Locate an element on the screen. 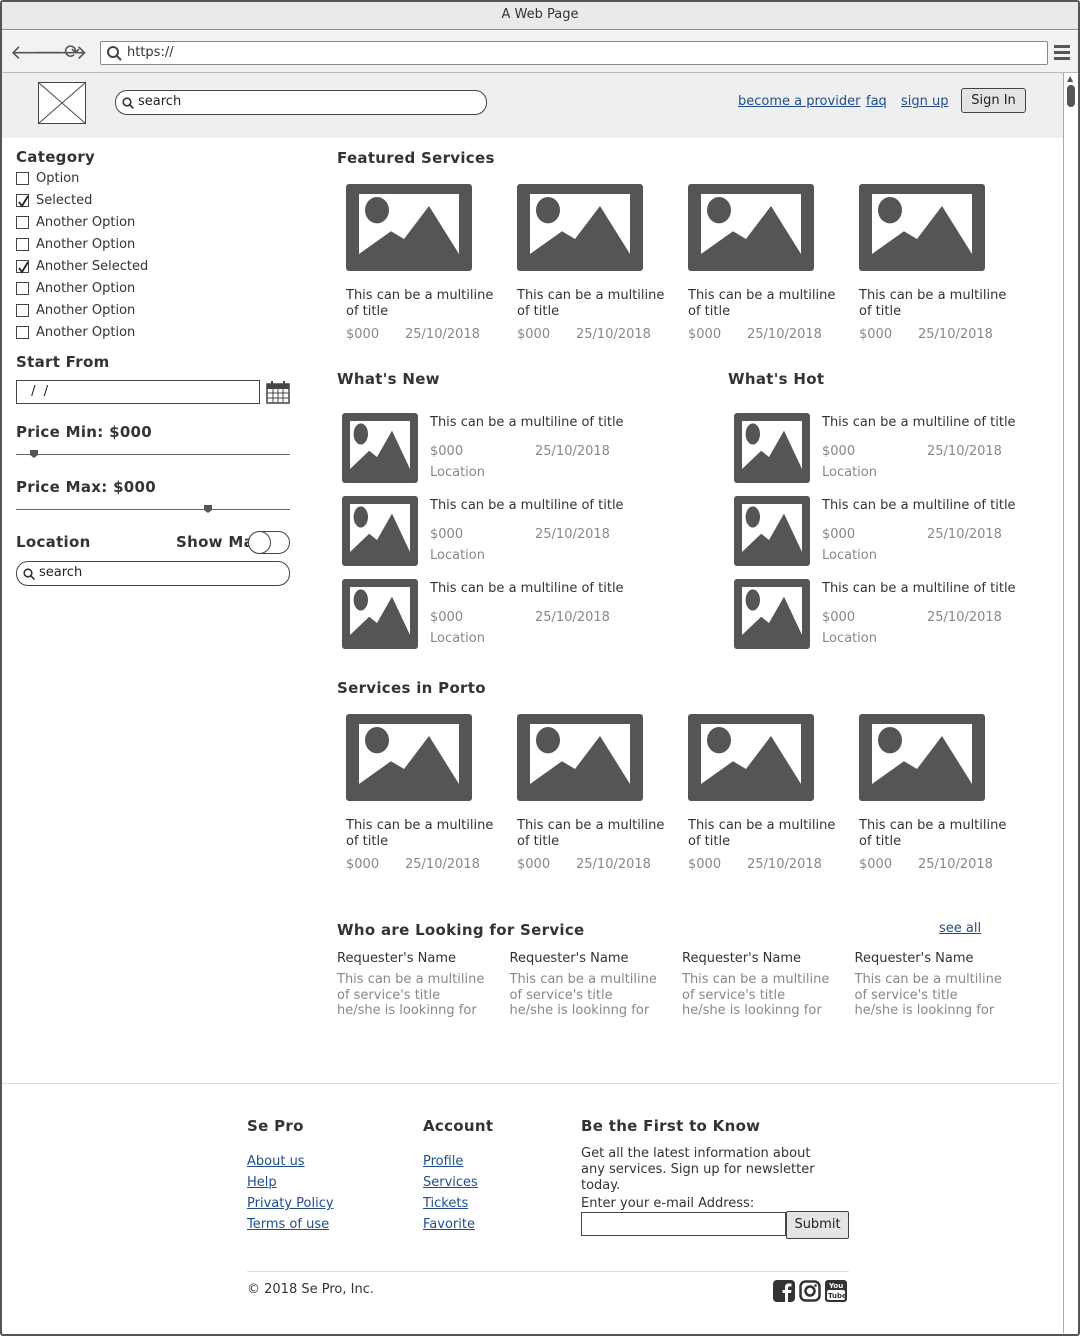 The image size is (1080, 1336). menu-icon is located at coordinates (1062, 52).